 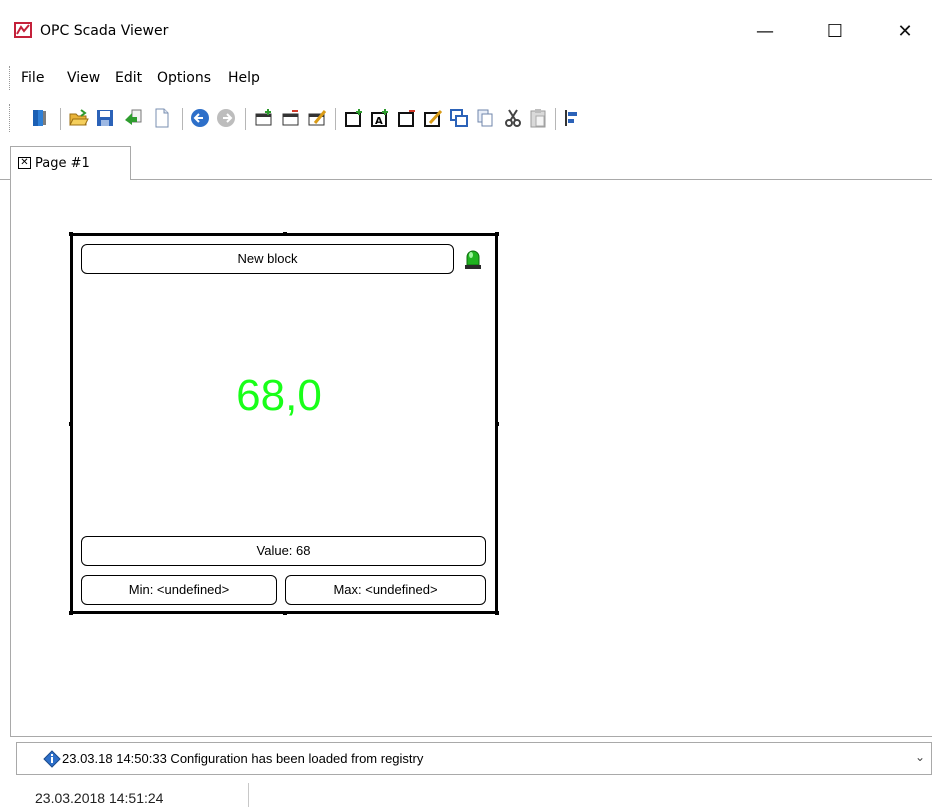 I want to click on minimize-button: —, so click(x=765, y=31).